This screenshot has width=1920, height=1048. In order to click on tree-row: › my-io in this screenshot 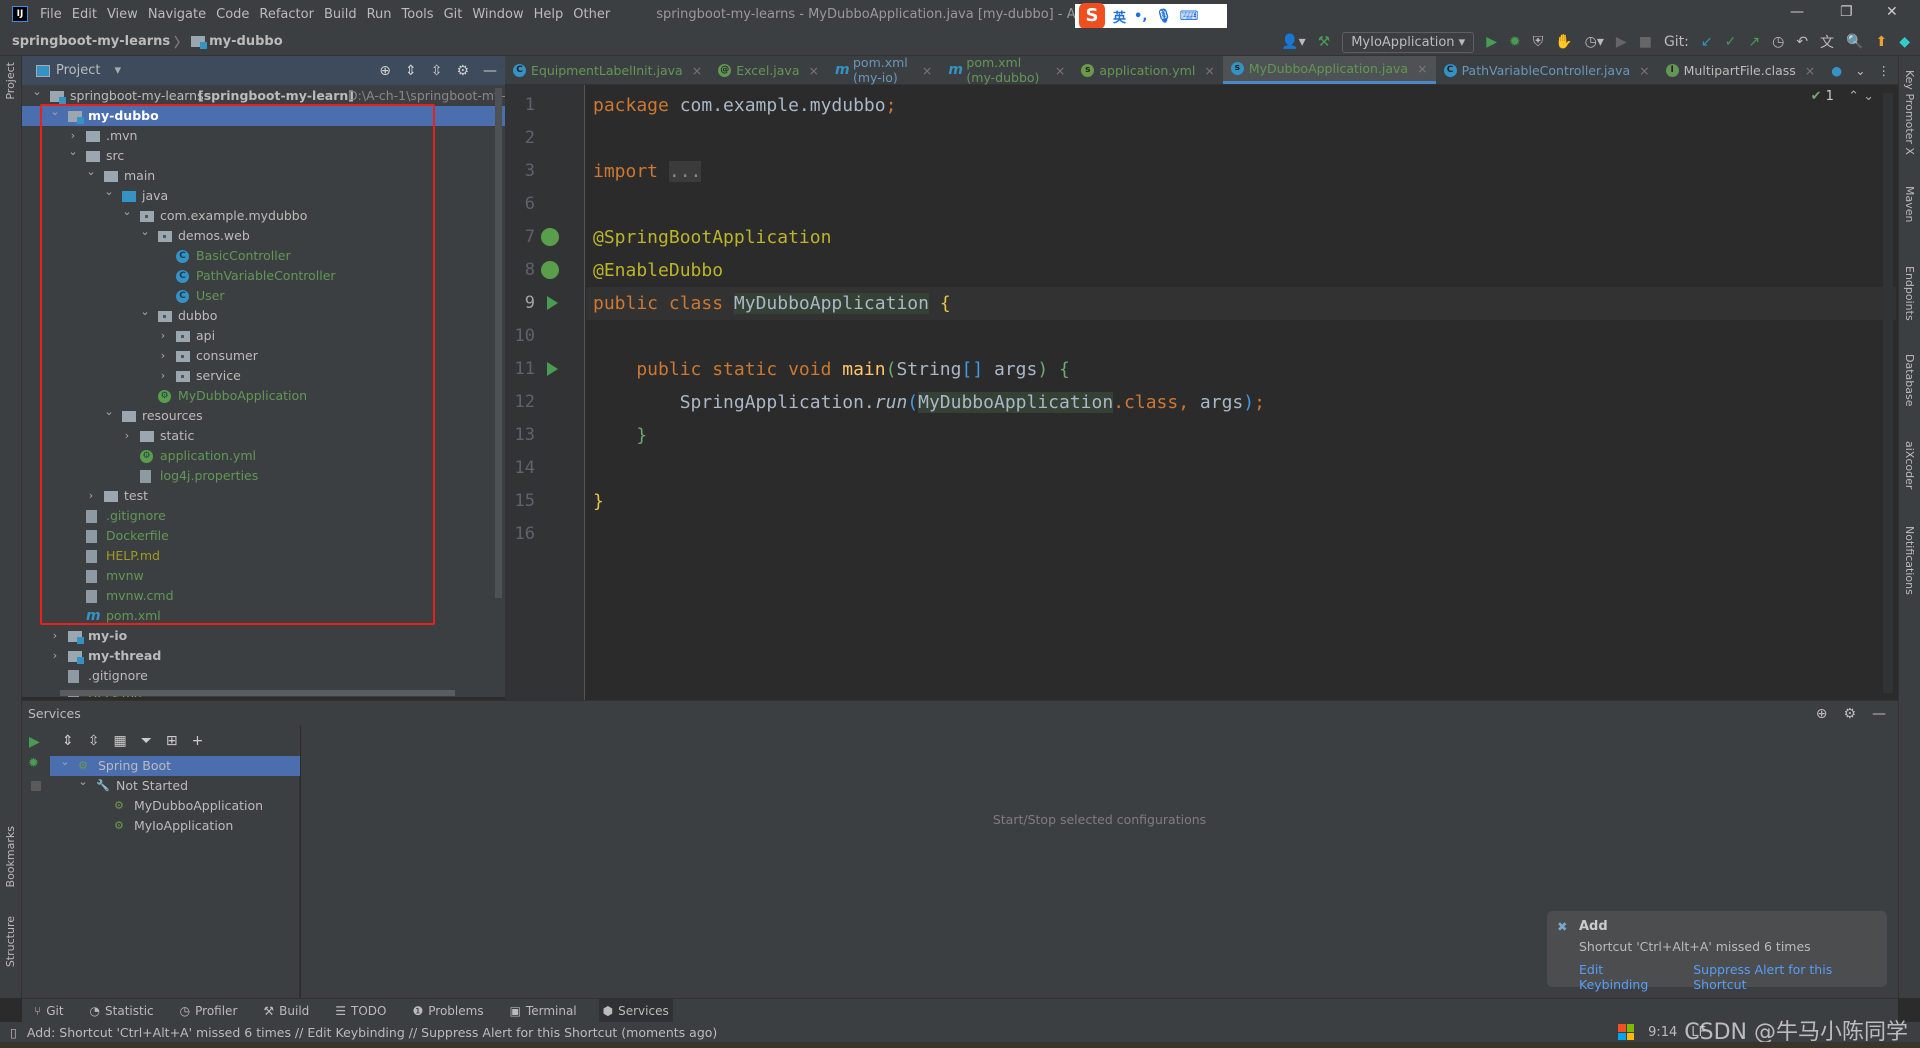, I will do `click(263, 636)`.